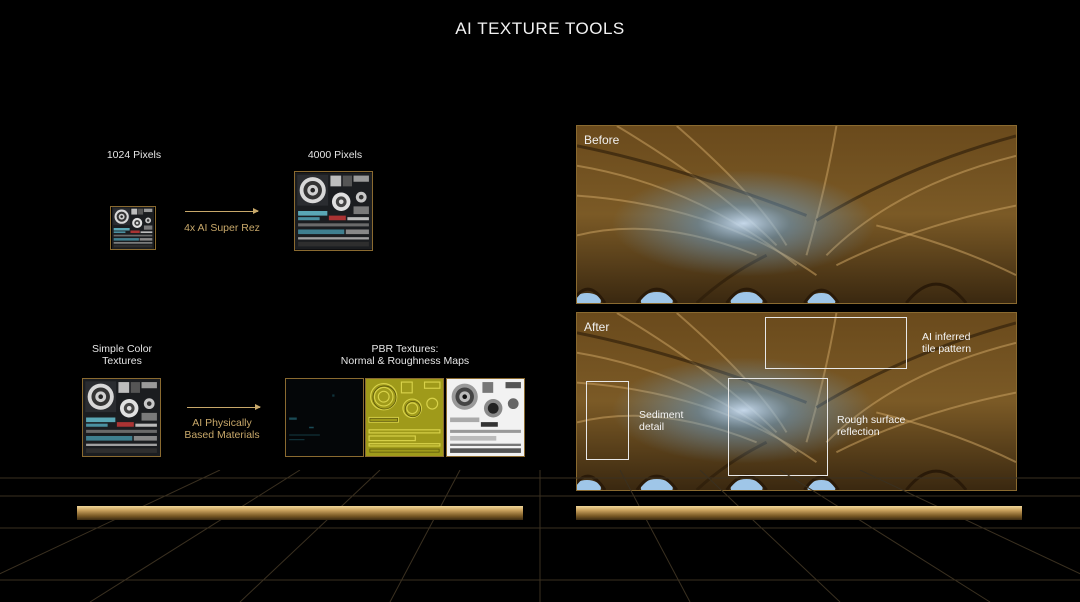 Image resolution: width=1080 pixels, height=602 pixels. I want to click on before-label: Before, so click(602, 140).